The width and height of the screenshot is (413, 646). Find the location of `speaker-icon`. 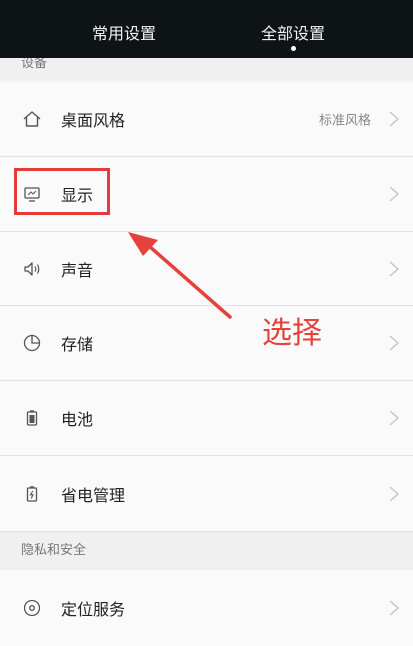

speaker-icon is located at coordinates (32, 269).